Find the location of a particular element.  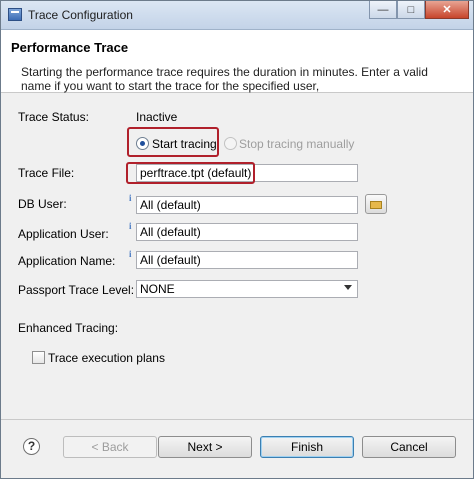

application-user-input: All (default) is located at coordinates (247, 232).